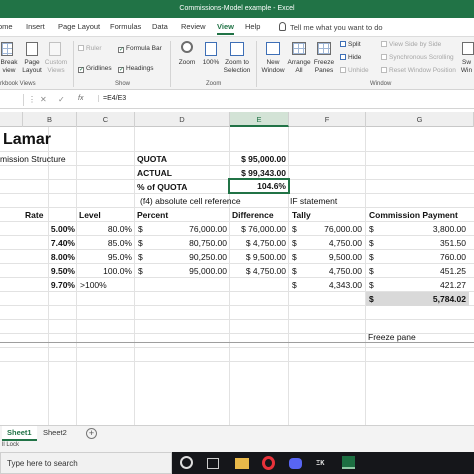 The width and height of the screenshot is (474, 474). Describe the element at coordinates (354, 70) in the screenshot. I see `unhide-button: Unhide` at that location.